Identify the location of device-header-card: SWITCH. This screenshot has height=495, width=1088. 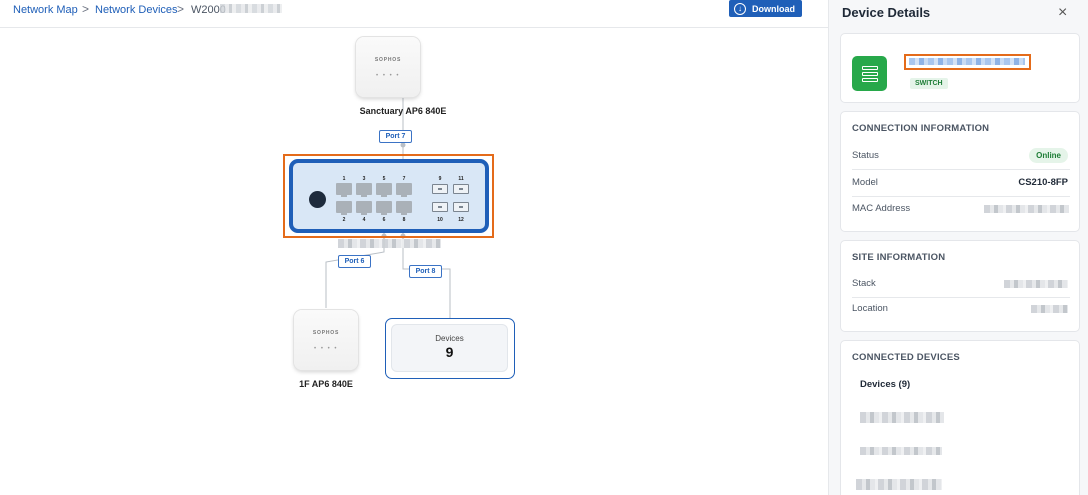
(960, 68).